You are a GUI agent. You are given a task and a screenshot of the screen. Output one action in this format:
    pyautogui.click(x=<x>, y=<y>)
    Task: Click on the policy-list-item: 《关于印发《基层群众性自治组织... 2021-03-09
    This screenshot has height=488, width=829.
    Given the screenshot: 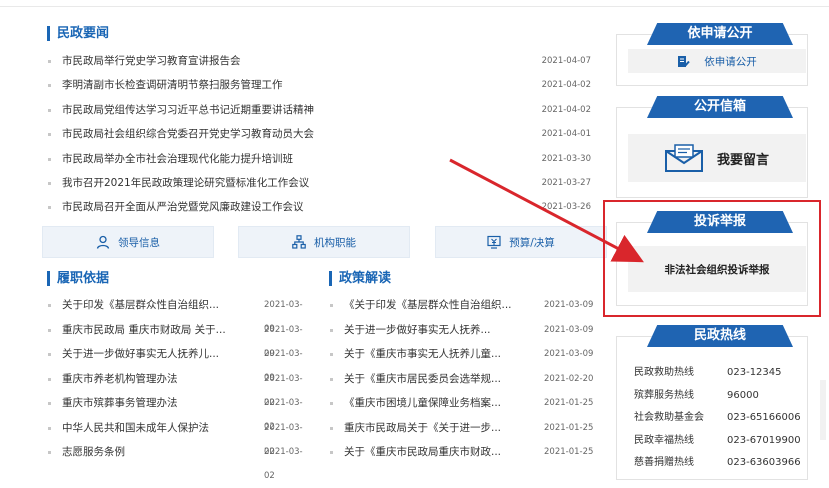 What is the action you would take?
    pyautogui.click(x=462, y=305)
    